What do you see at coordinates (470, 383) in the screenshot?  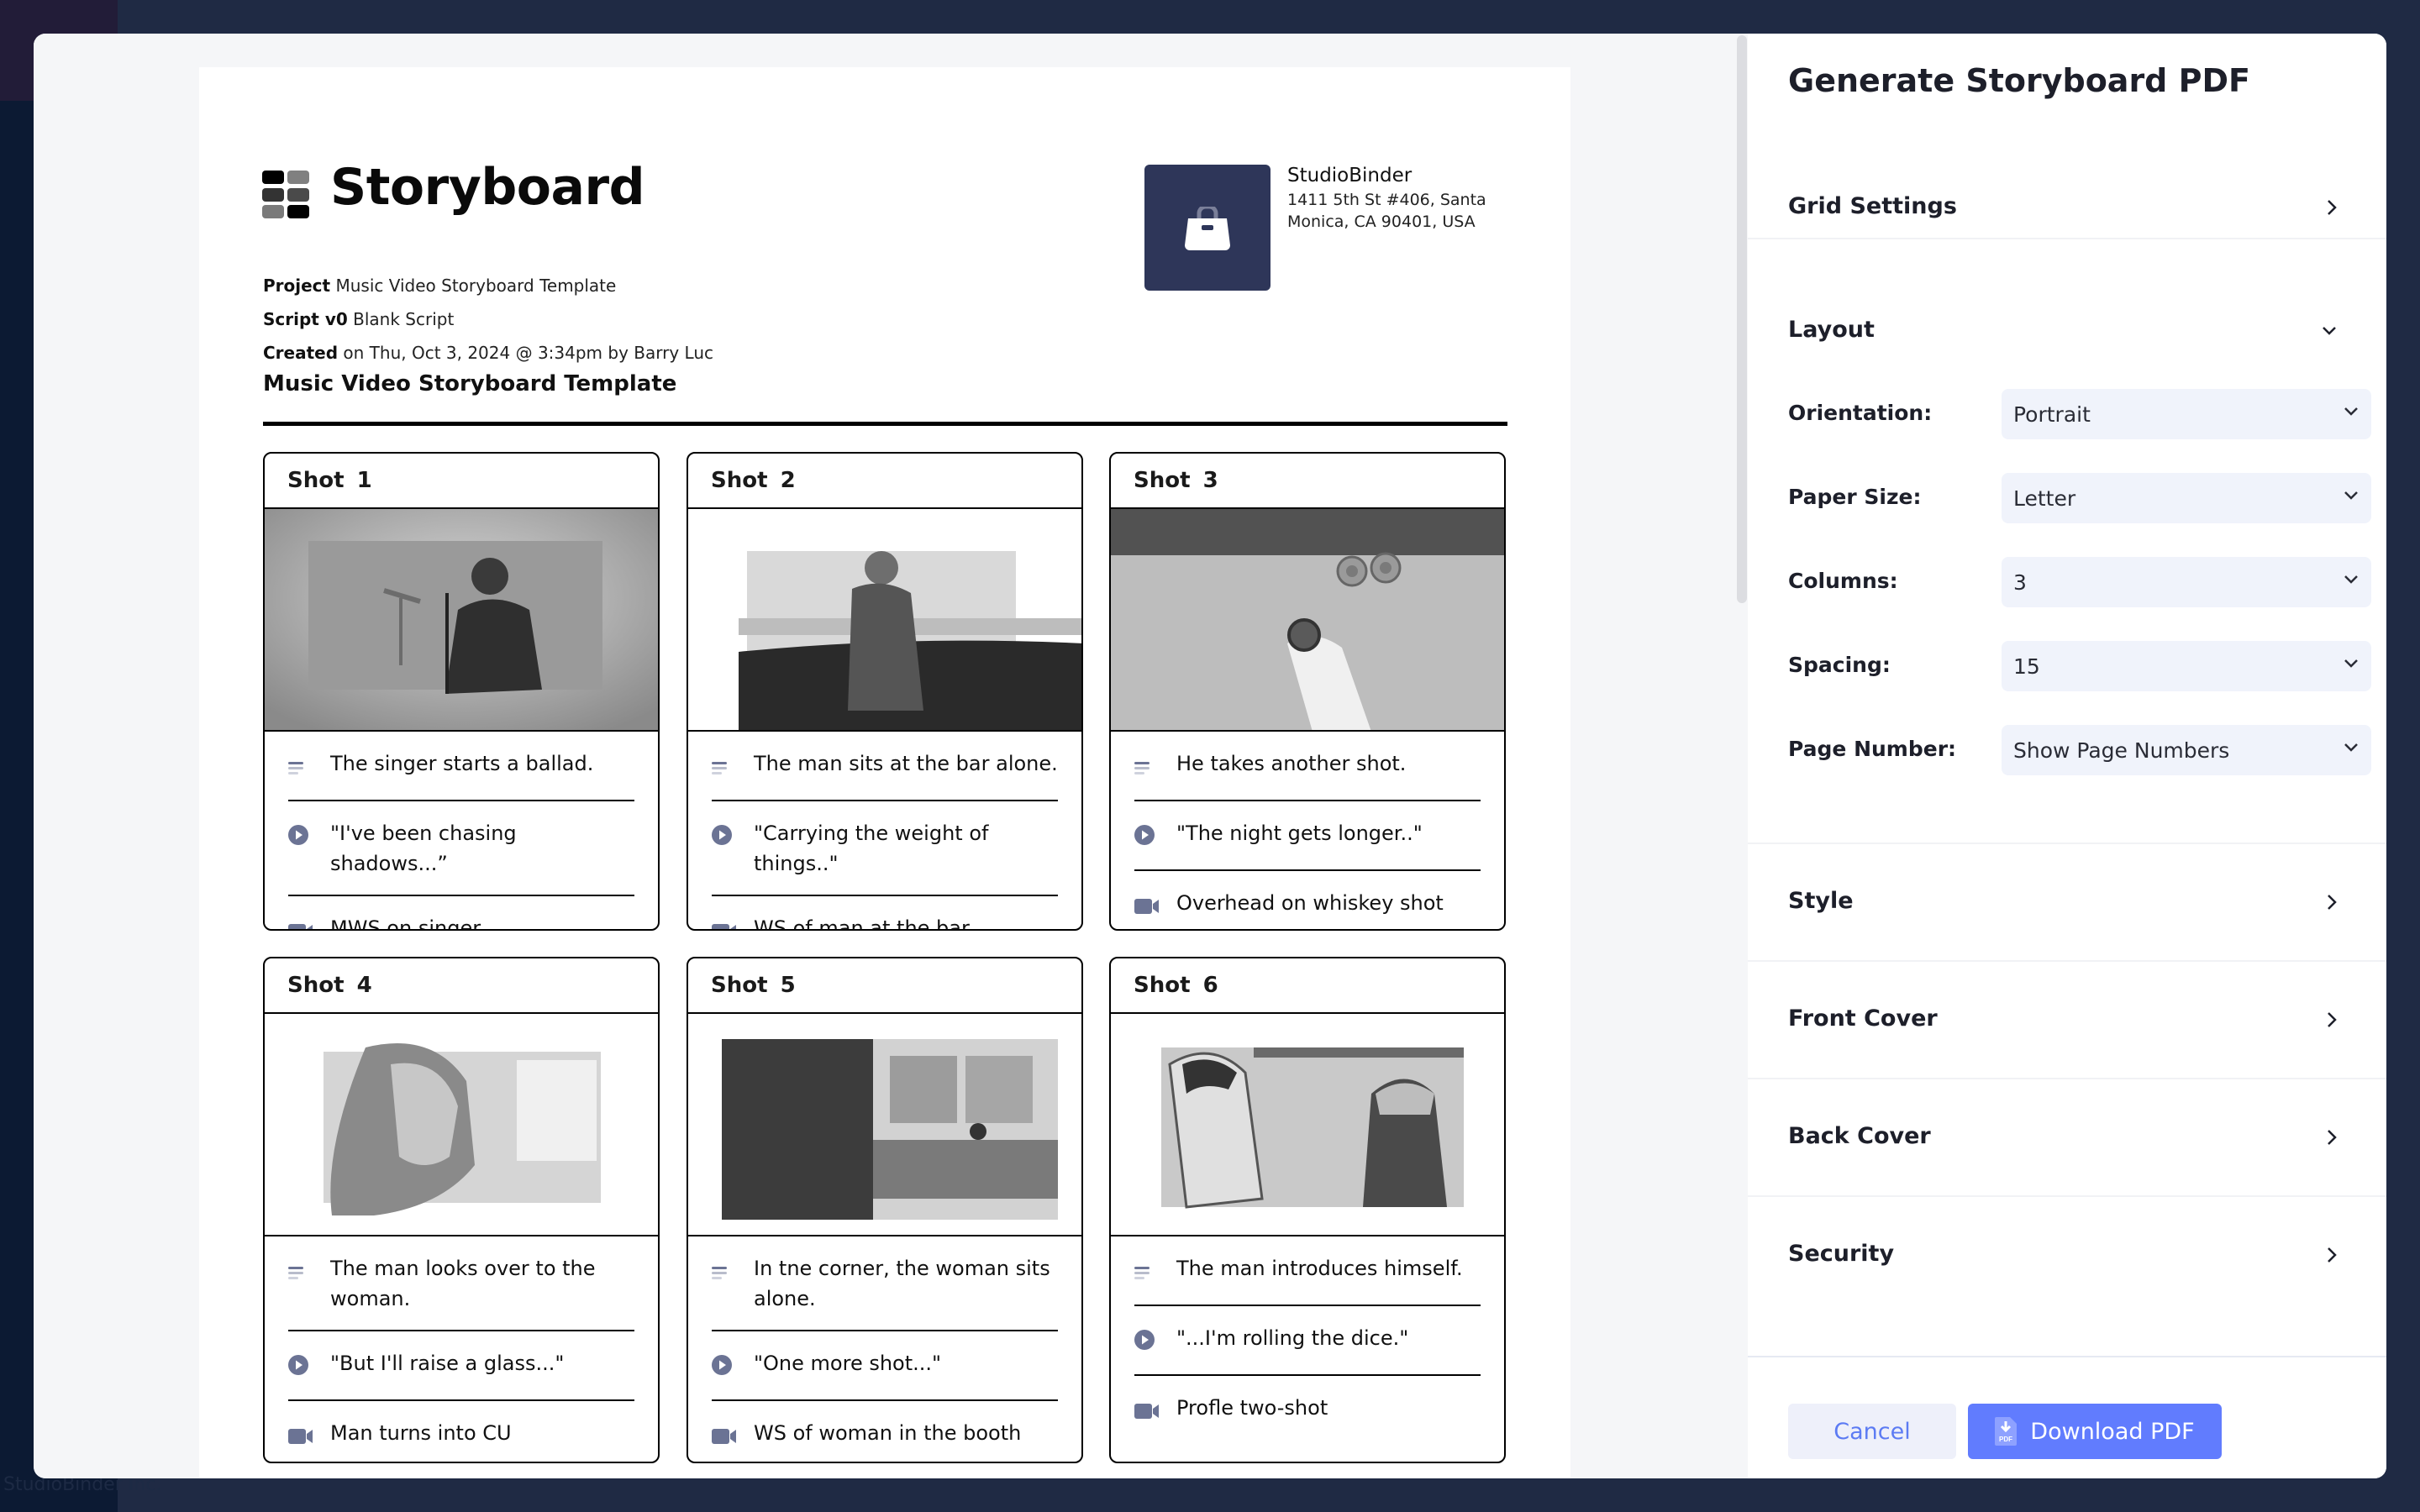 I see `section-title: Music Video Storyboard Template` at bounding box center [470, 383].